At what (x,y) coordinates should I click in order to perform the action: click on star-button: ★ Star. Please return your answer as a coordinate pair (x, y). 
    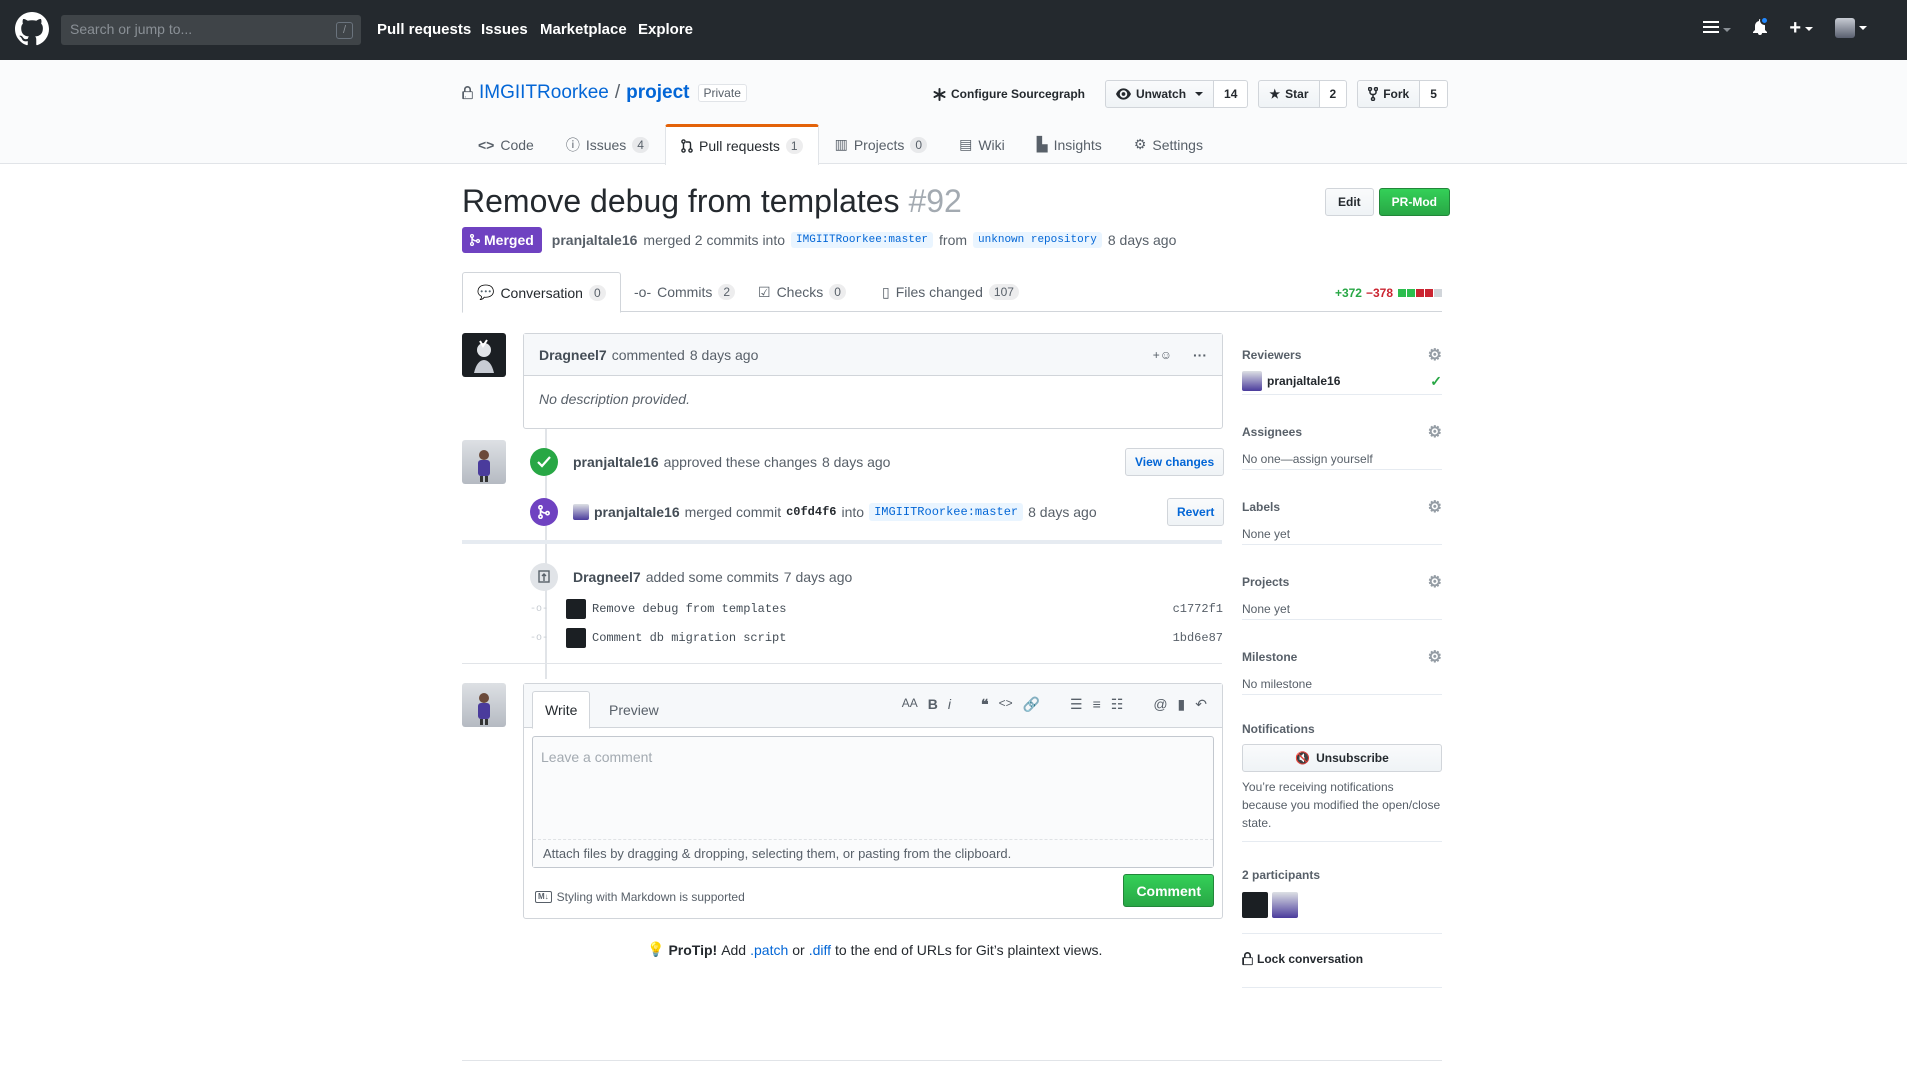
    Looking at the image, I should click on (1289, 94).